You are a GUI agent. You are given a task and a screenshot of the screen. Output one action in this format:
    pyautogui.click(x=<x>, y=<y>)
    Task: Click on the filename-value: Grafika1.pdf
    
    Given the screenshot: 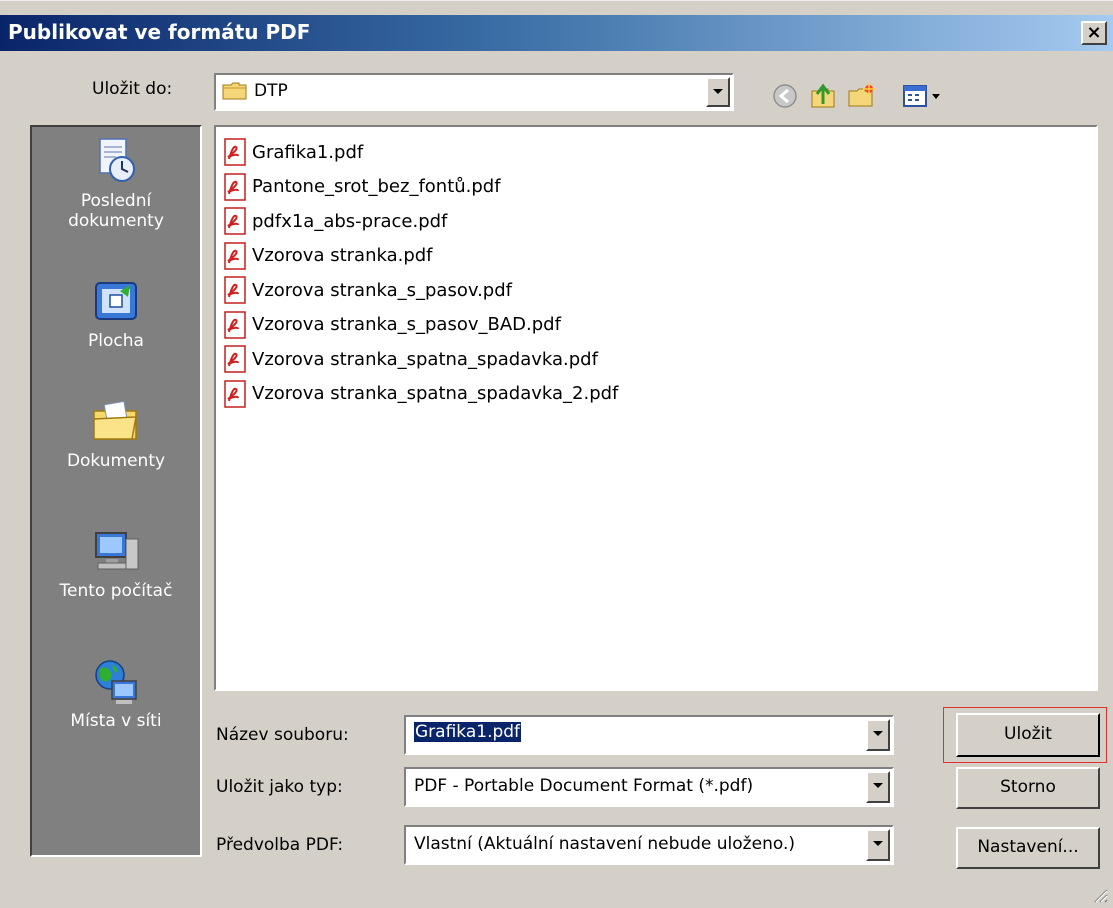 What is the action you would take?
    pyautogui.click(x=468, y=732)
    